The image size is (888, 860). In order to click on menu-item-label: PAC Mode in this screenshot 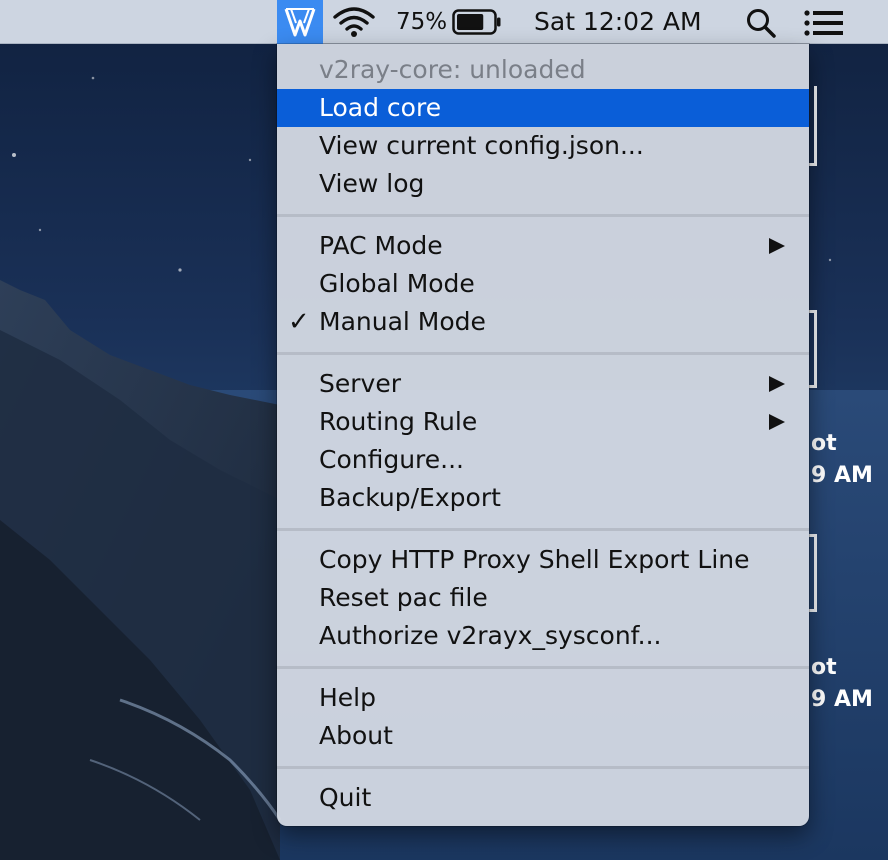, I will do `click(381, 245)`.